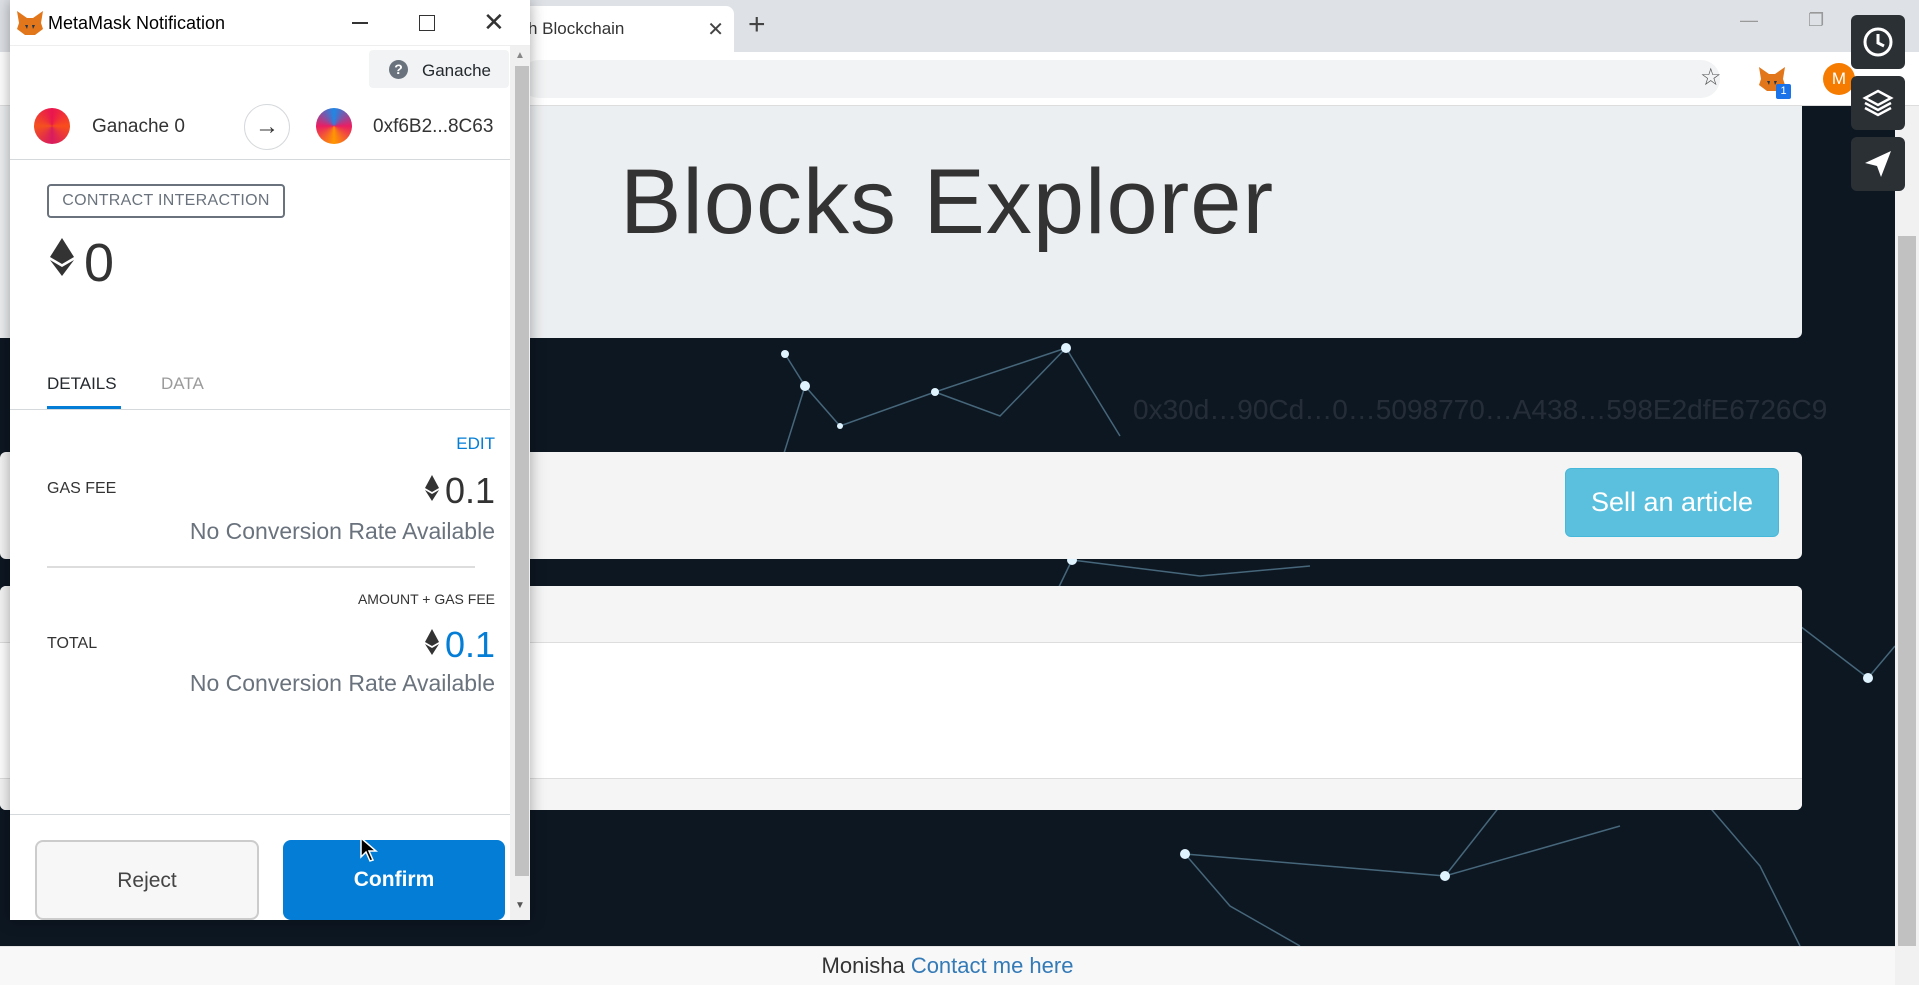 This screenshot has height=985, width=1919. Describe the element at coordinates (576, 28) in the screenshot. I see `tab-title: h Blockchain` at that location.